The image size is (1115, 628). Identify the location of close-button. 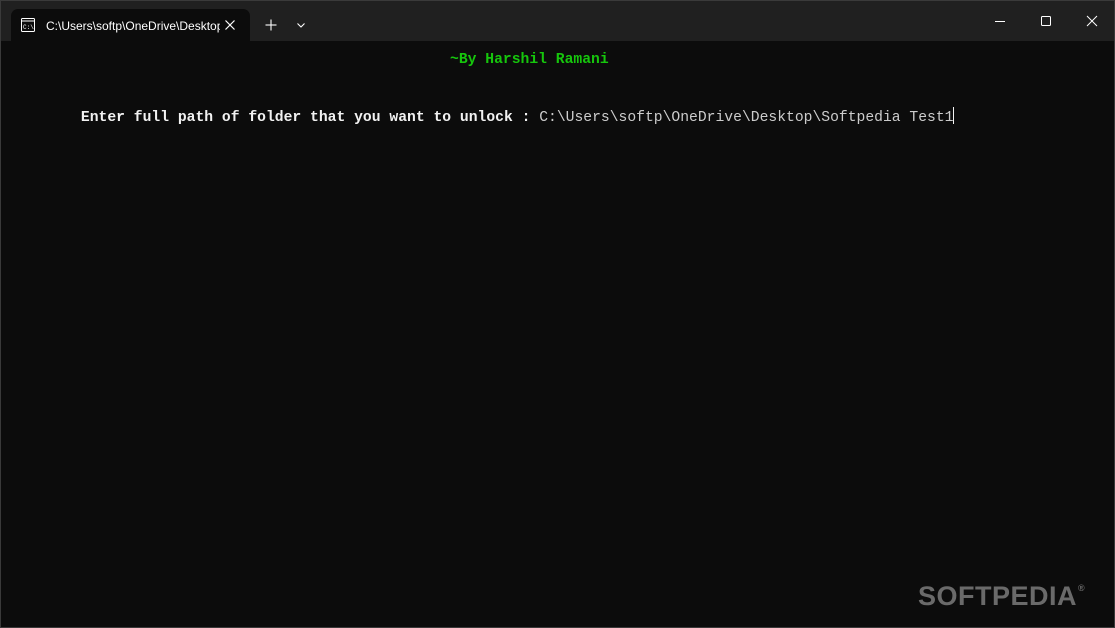
(1091, 21).